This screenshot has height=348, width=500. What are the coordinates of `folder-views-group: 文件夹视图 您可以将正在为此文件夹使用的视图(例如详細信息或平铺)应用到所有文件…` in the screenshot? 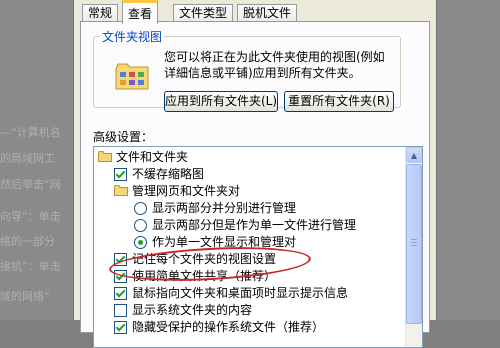 It's located at (247, 70).